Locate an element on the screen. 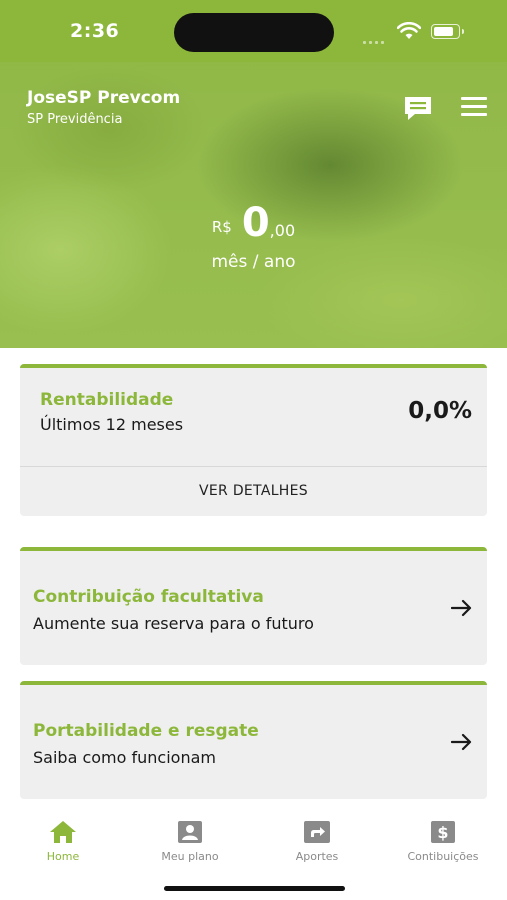 Image resolution: width=507 pixels, height=900 pixels. tab-contribuicoes: $ Contibuições is located at coordinates (443, 841).